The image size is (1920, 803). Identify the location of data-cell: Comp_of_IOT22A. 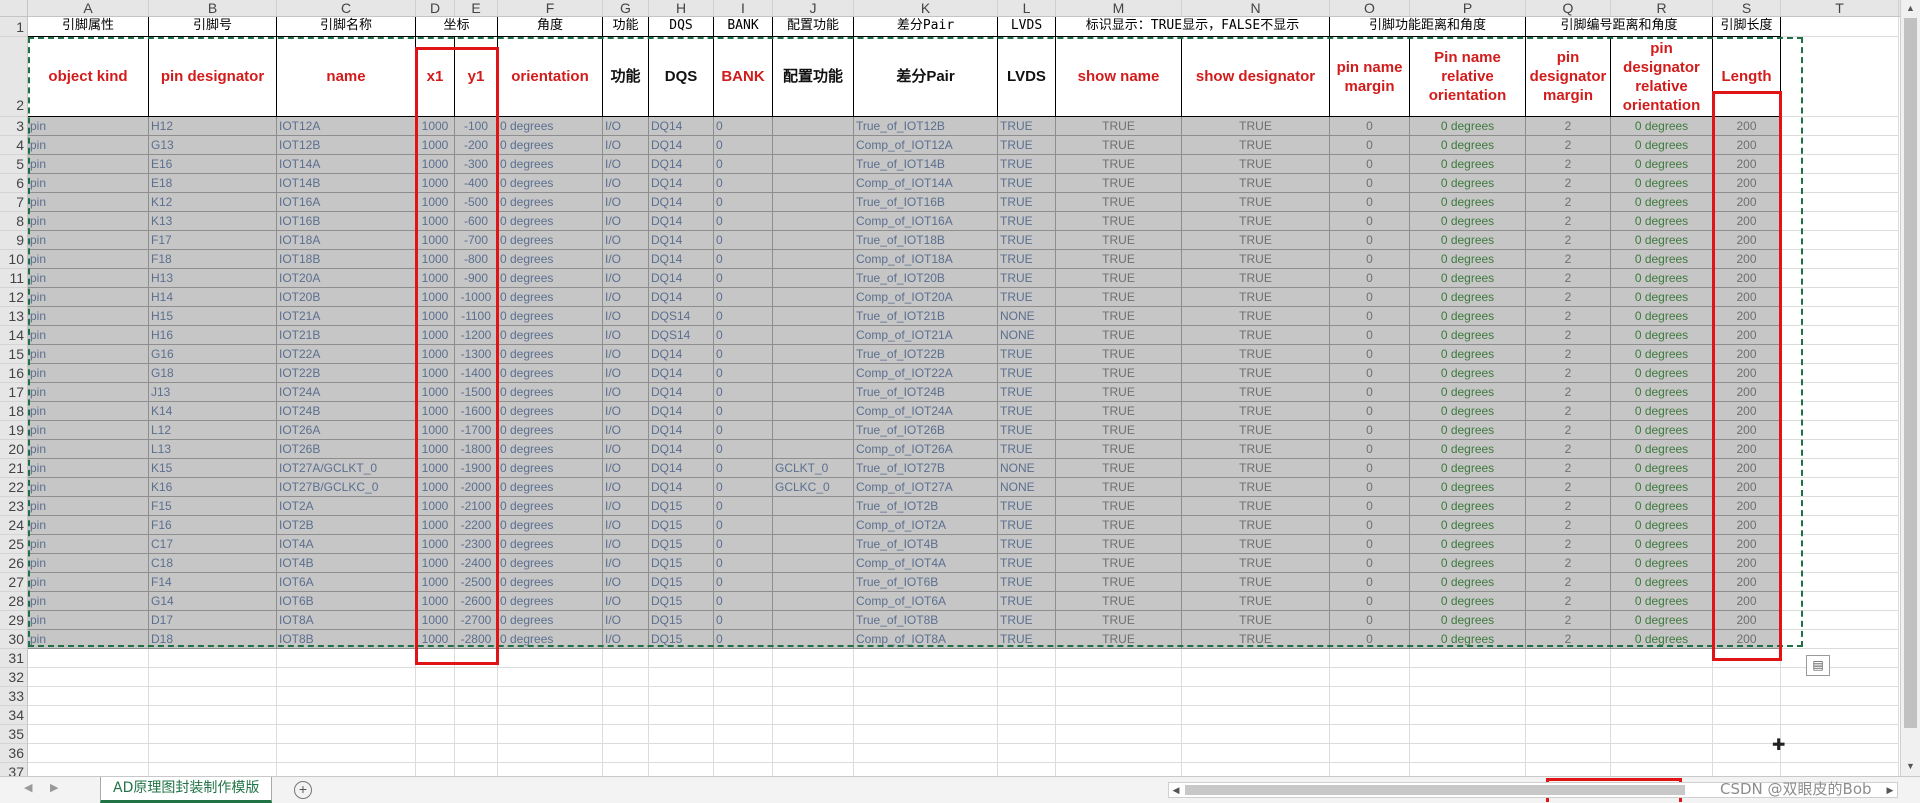
(926, 373).